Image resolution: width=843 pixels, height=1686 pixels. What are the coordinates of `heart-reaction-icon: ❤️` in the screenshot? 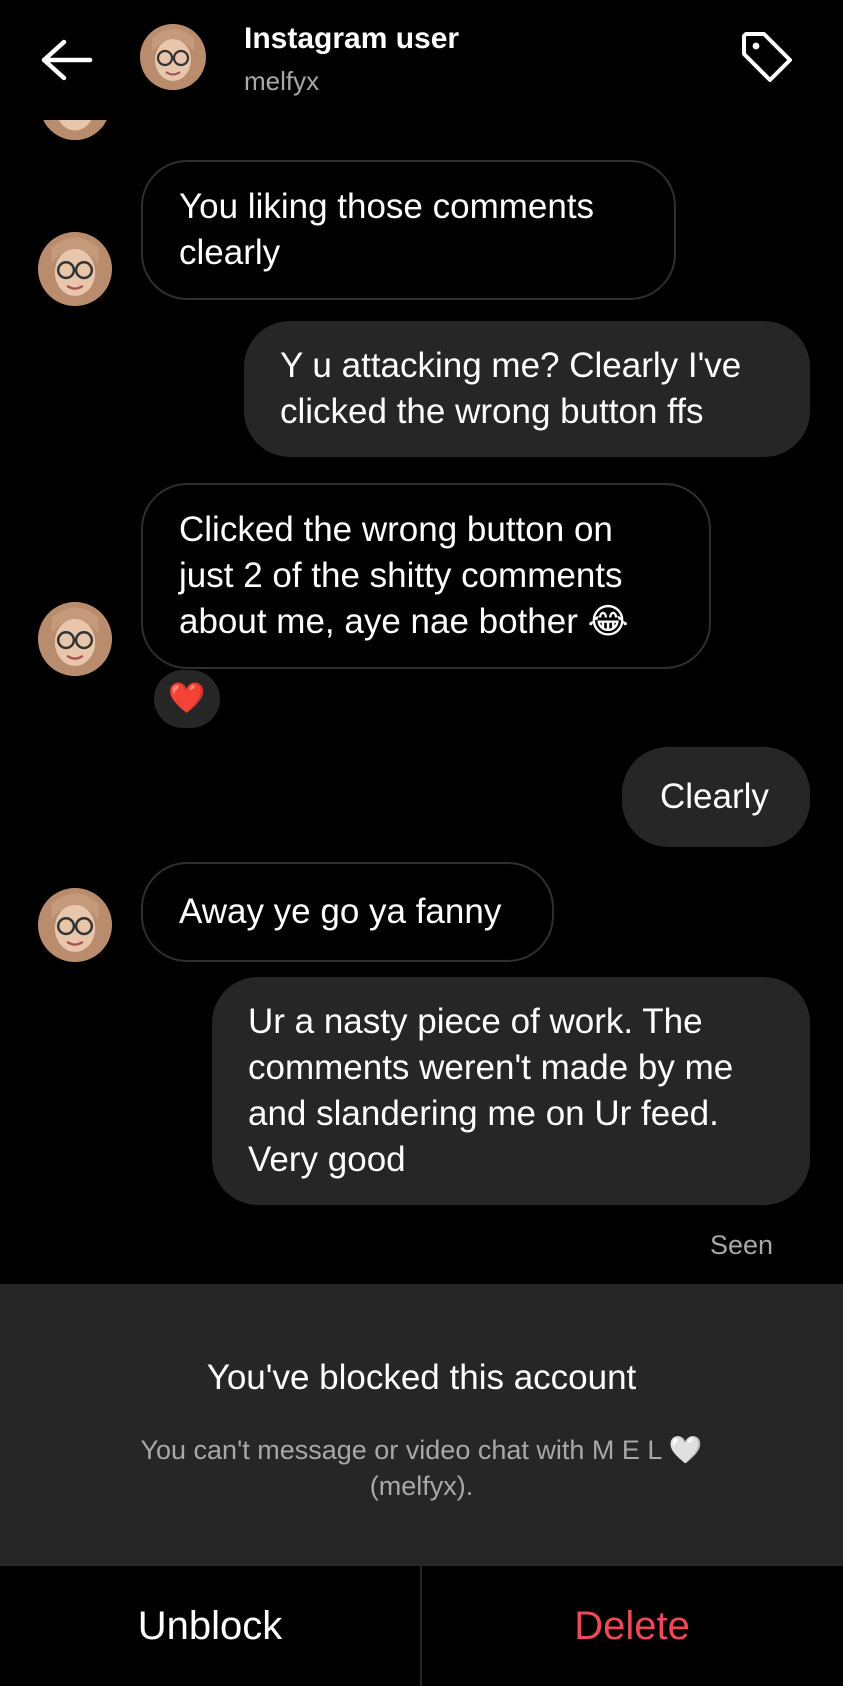 It's located at (187, 699).